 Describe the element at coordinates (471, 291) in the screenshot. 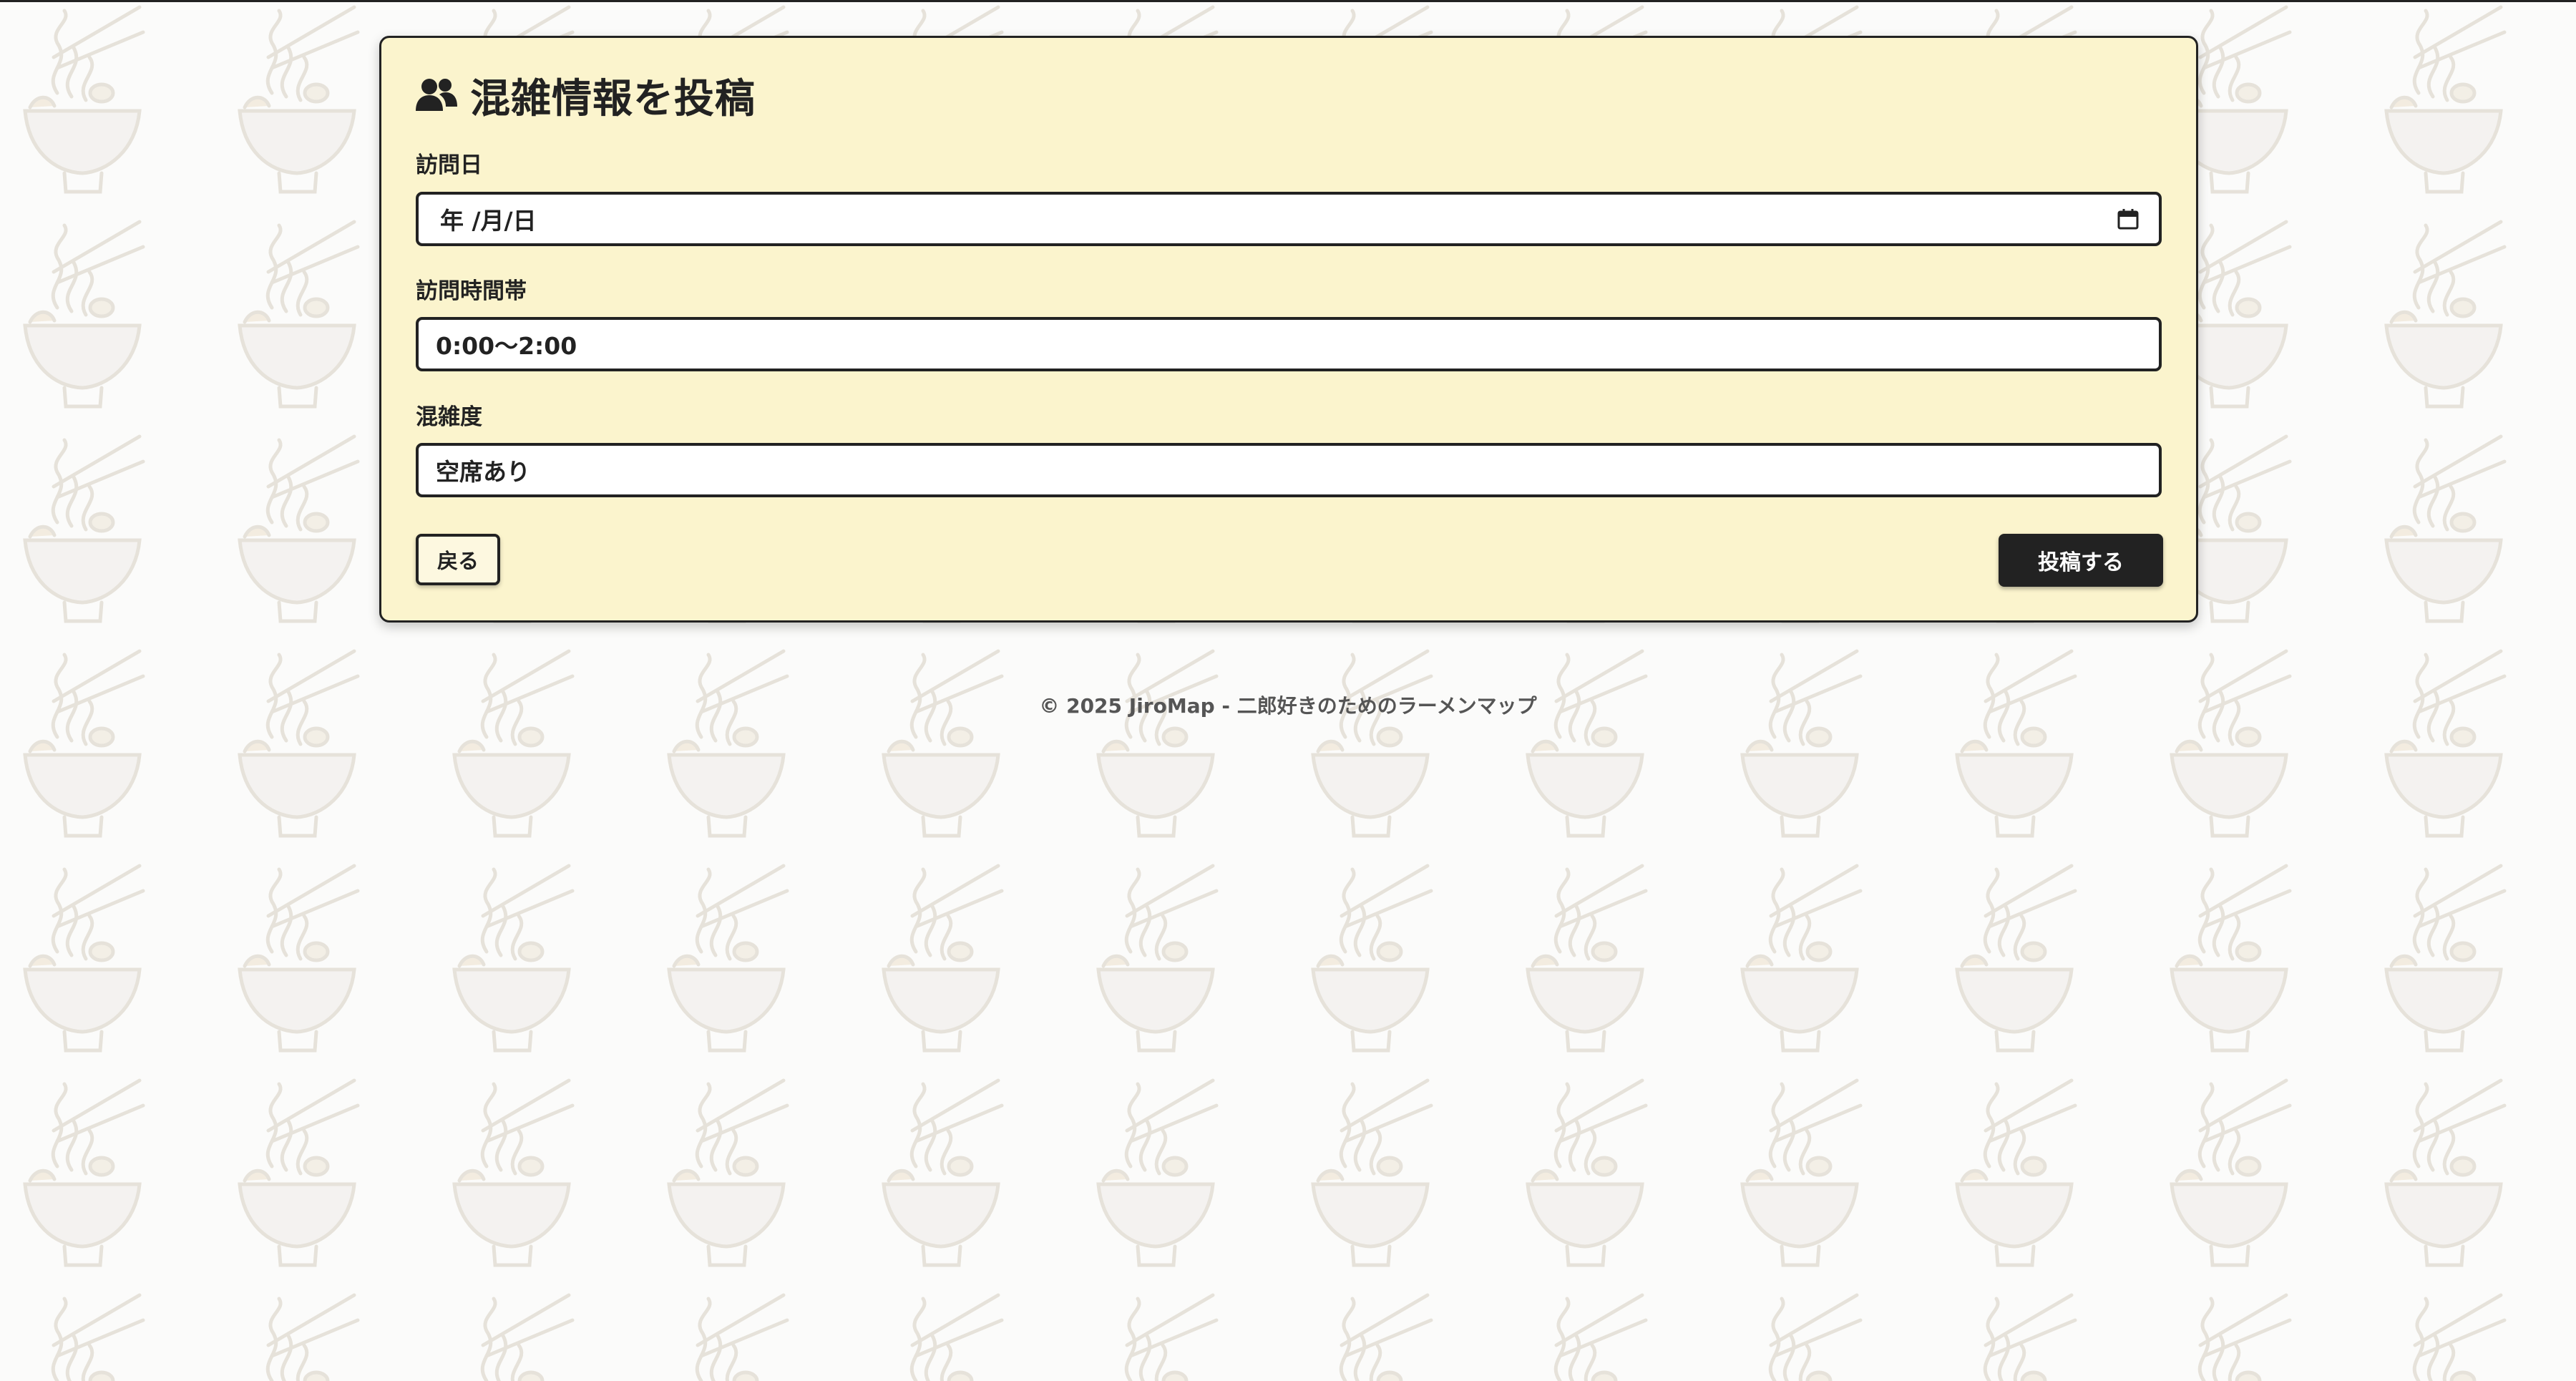

I see `visit-time-label: 訪問時間帯` at that location.